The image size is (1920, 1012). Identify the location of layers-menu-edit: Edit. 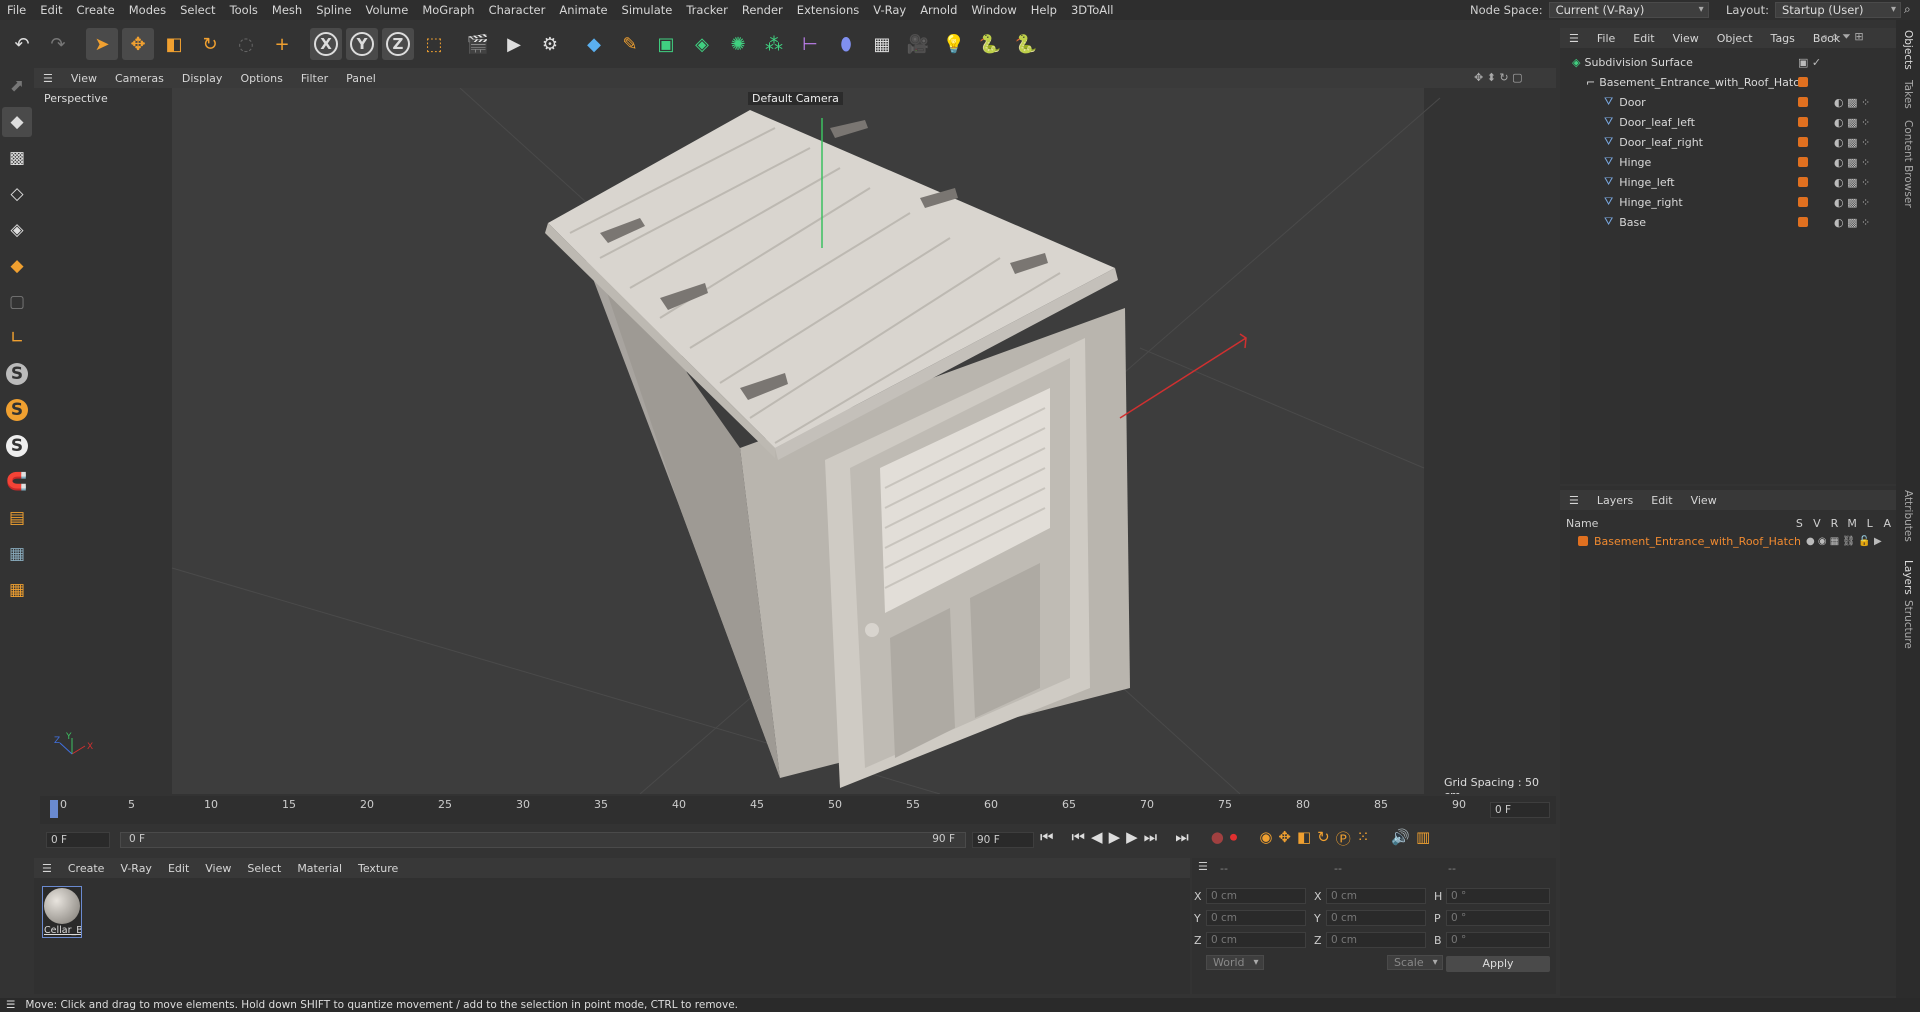
(1661, 500).